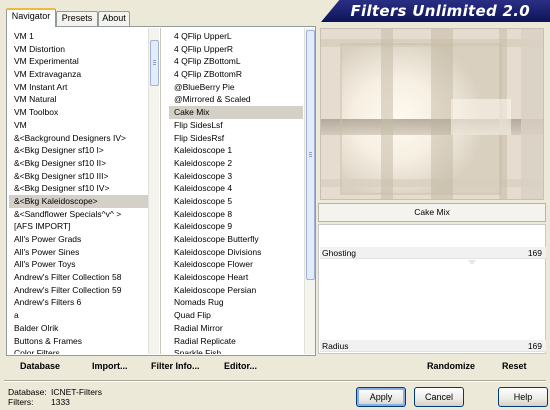 This screenshot has width=550, height=410. Describe the element at coordinates (472, 262) in the screenshot. I see `ghosting-slider-thumb` at that location.